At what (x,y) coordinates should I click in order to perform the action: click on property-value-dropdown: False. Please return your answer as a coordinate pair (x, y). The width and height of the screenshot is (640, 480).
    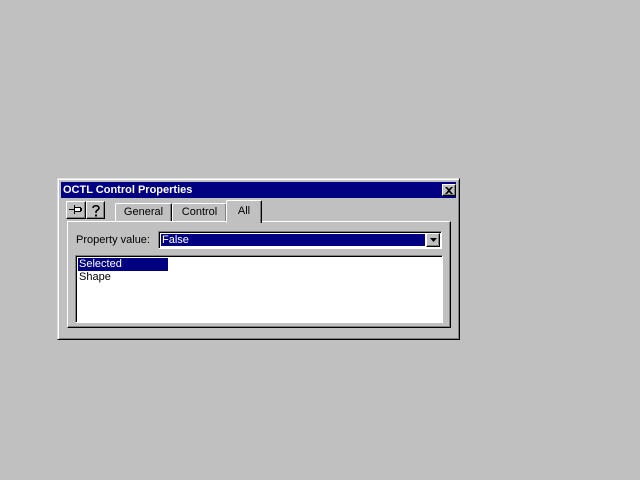
    Looking at the image, I should click on (300, 240).